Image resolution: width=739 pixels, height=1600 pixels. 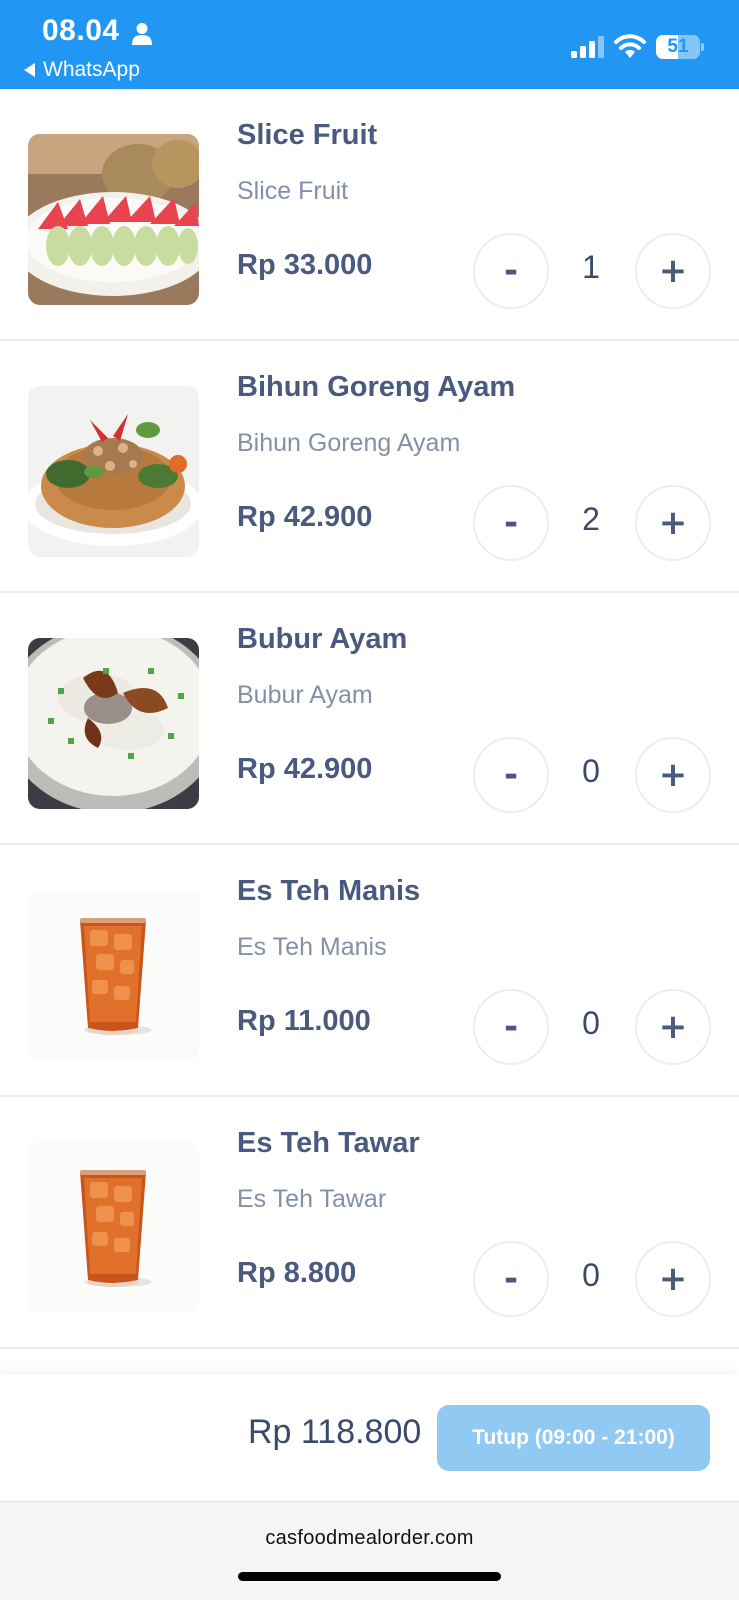 What do you see at coordinates (591, 519) in the screenshot?
I see `quantity-value: 2` at bounding box center [591, 519].